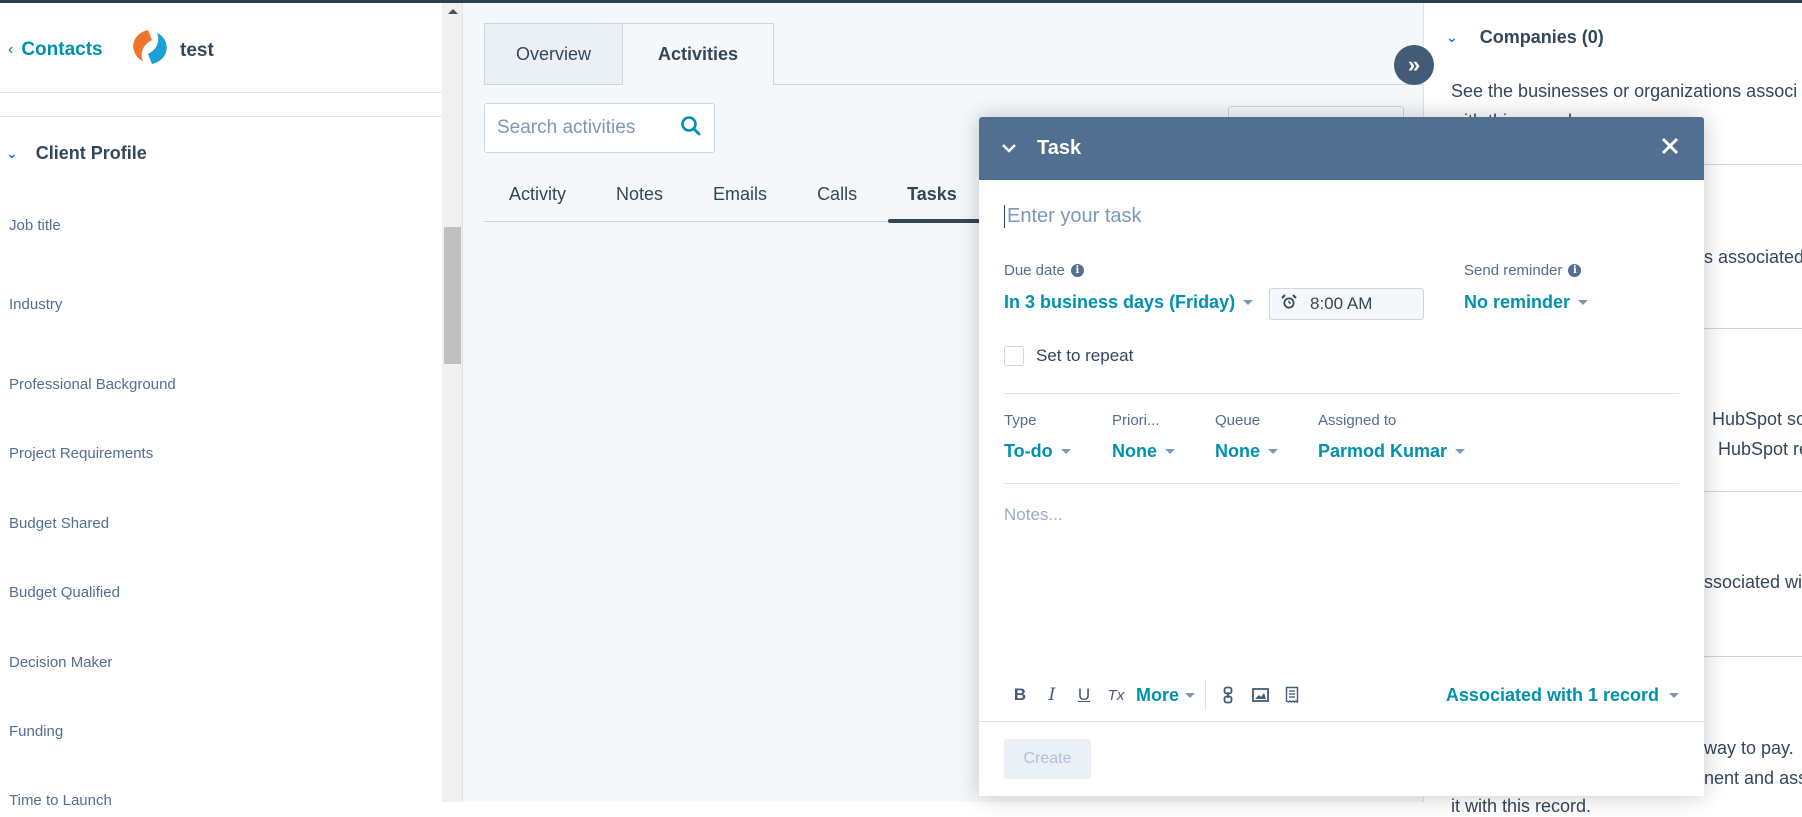 The image size is (1802, 817). What do you see at coordinates (1525, 37) in the screenshot?
I see `section-toggle-companies: ⌄ Companies (0)` at bounding box center [1525, 37].